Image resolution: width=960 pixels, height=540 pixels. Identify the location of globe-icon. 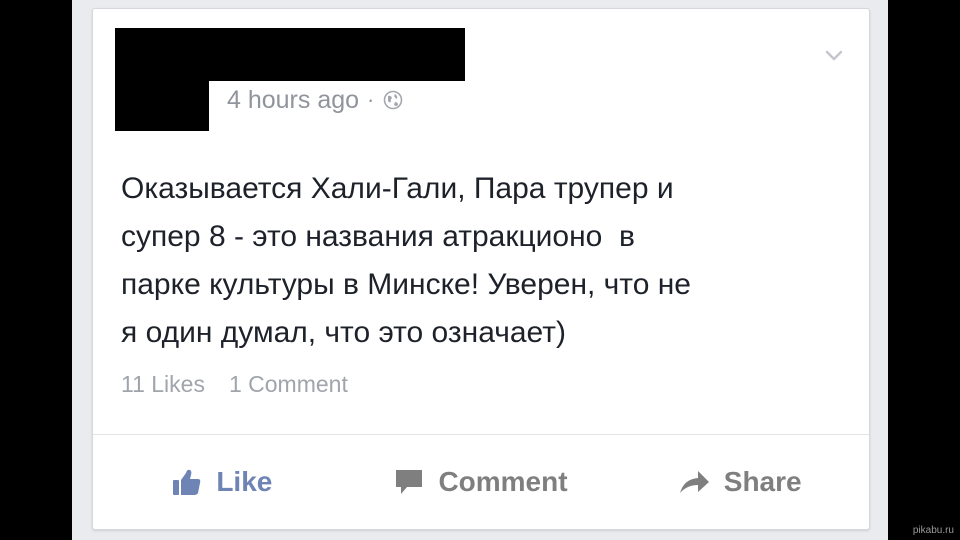
(393, 100).